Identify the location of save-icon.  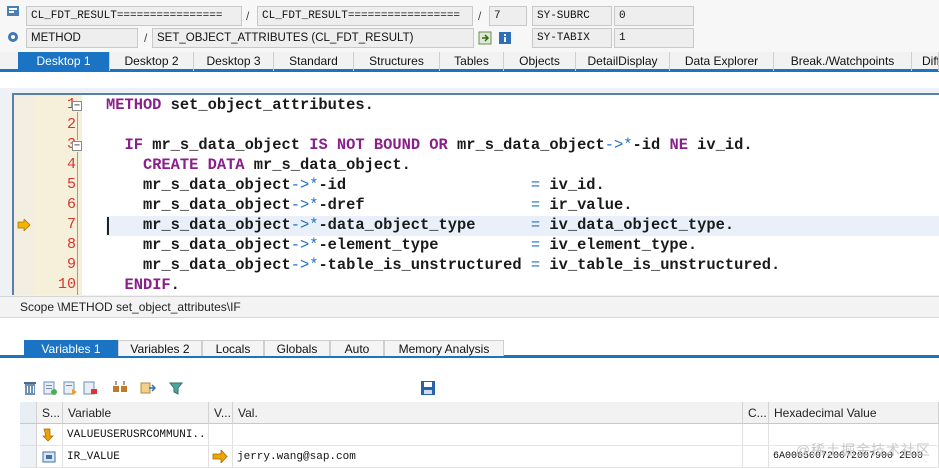
(428, 388).